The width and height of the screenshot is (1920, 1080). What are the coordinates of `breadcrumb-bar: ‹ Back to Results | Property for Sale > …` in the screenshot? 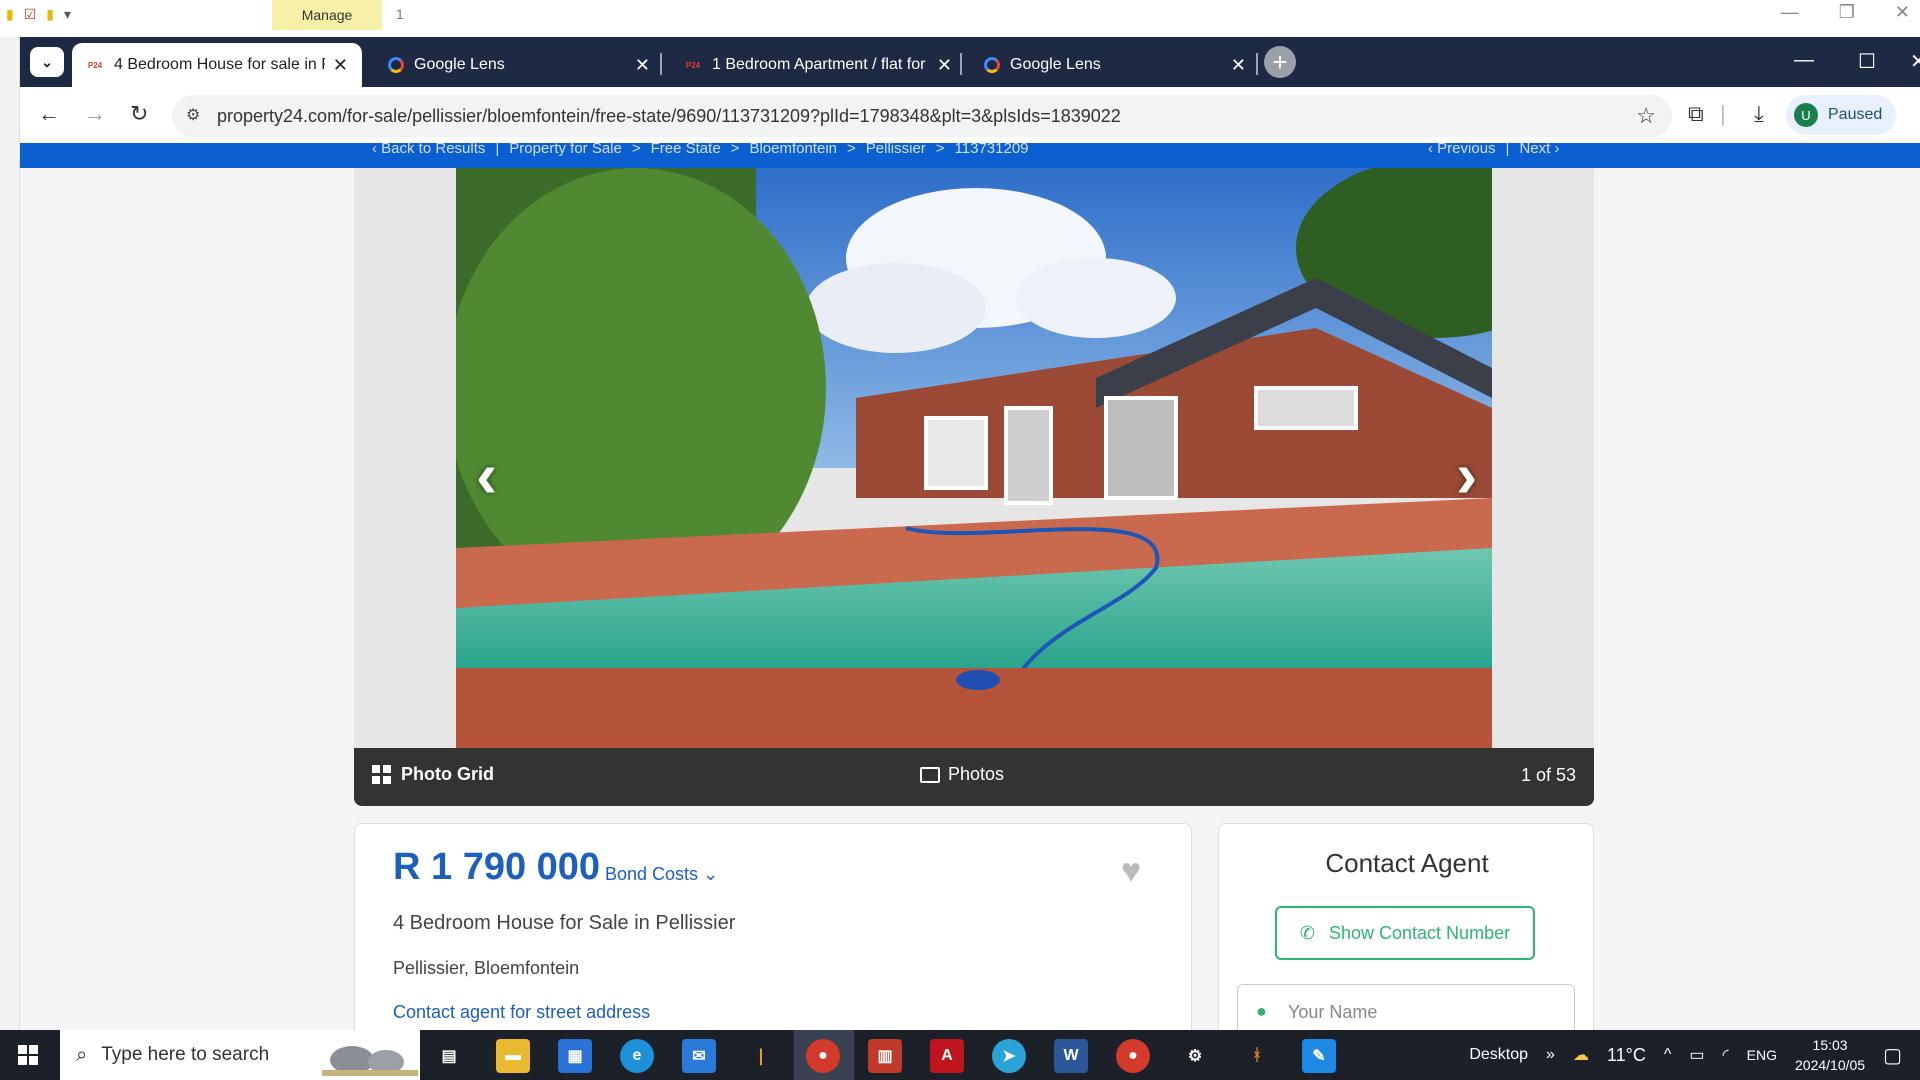 It's located at (970, 155).